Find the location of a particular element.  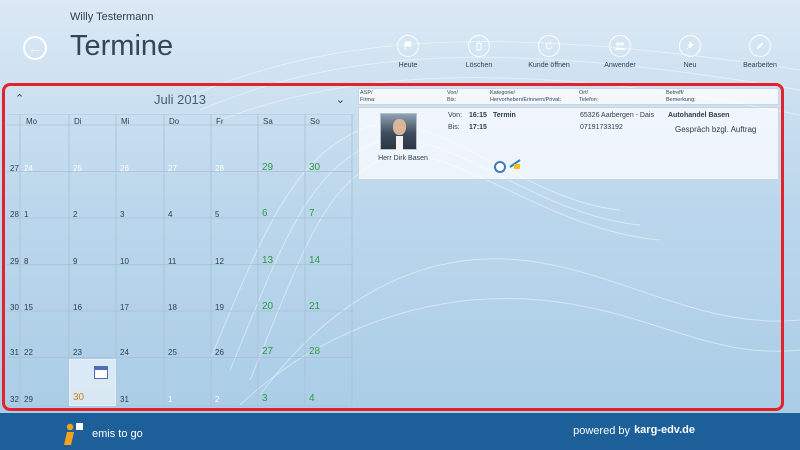

weekday-header: Di is located at coordinates (78, 121).